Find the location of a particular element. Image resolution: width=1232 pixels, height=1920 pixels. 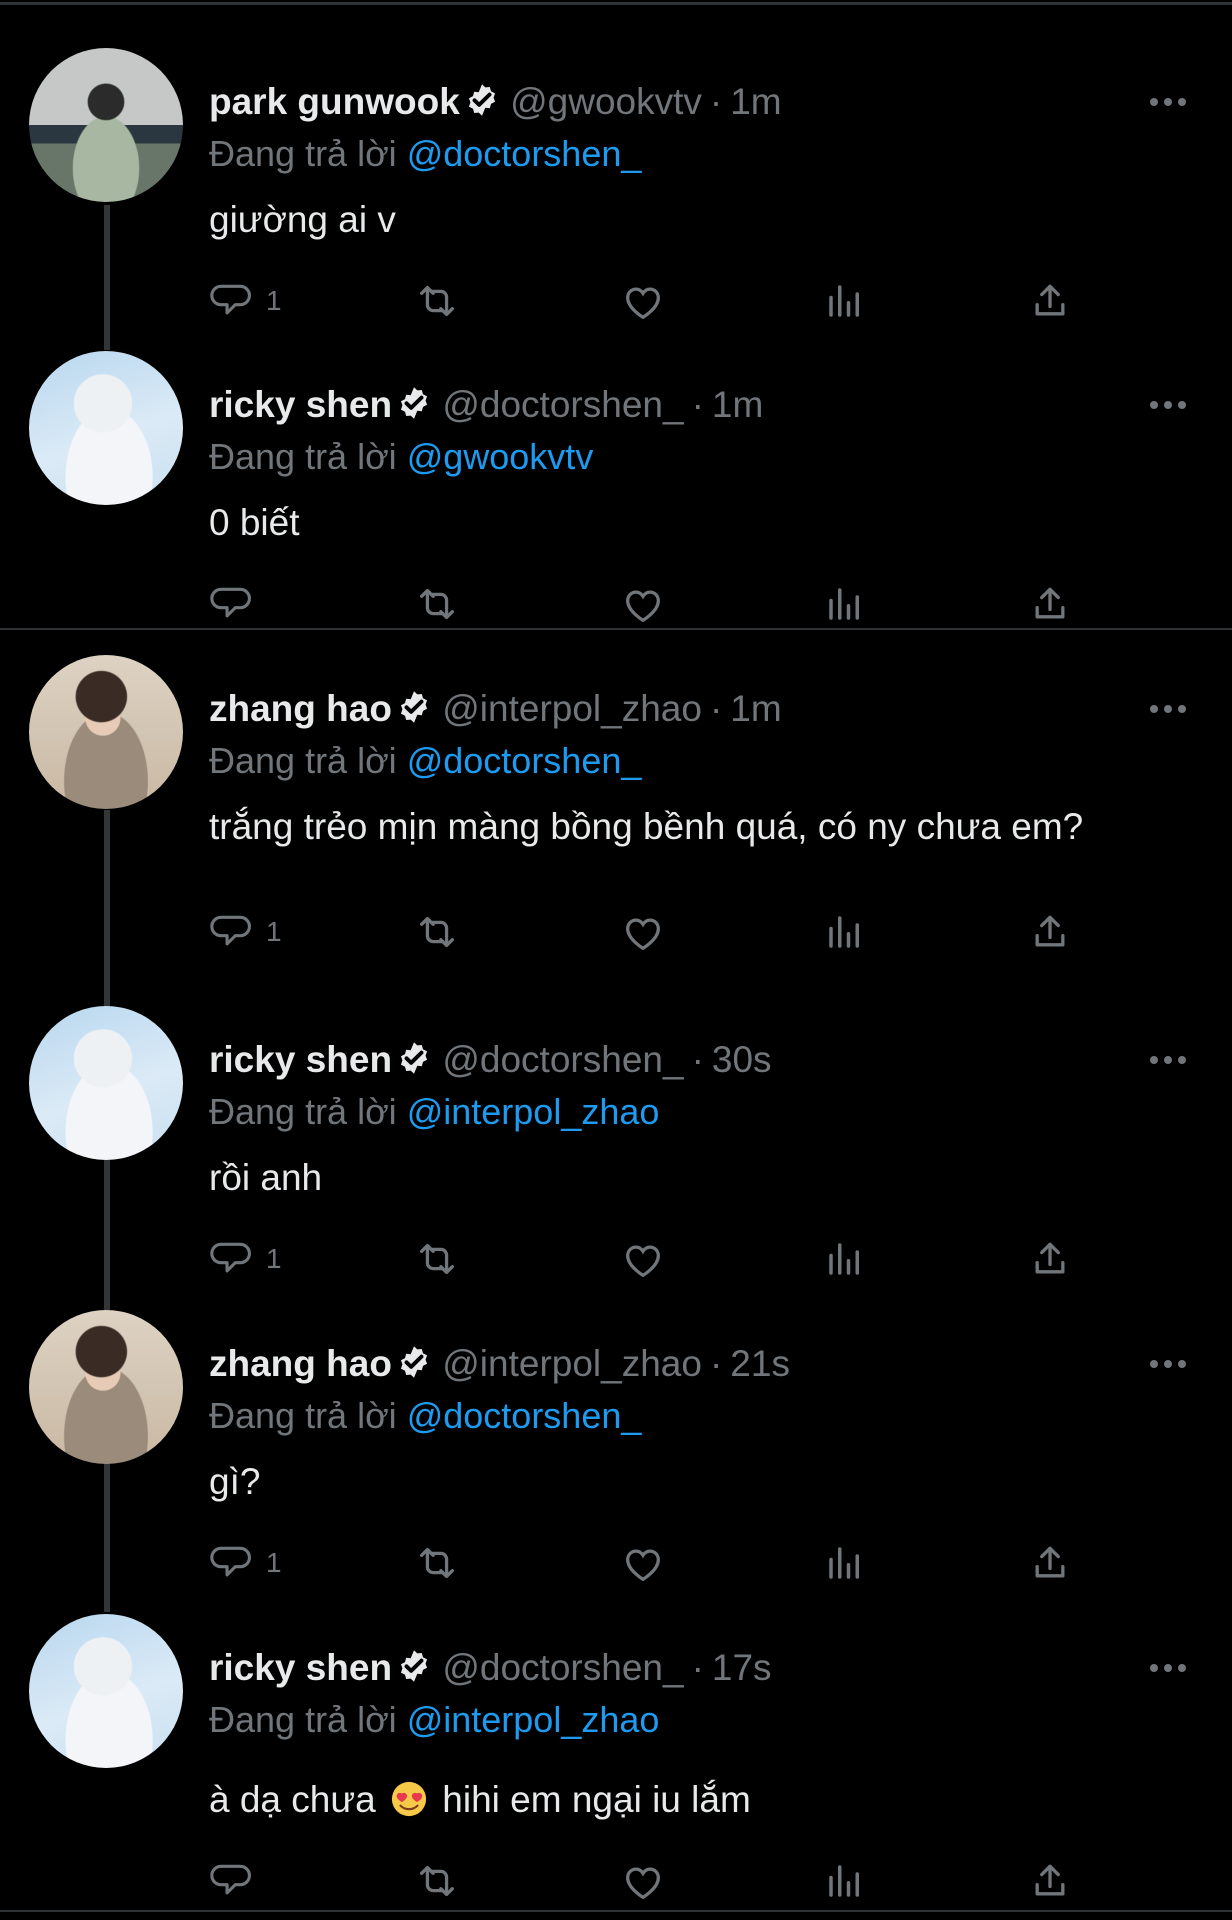

user-handle: @gwookvtv is located at coordinates (606, 101).